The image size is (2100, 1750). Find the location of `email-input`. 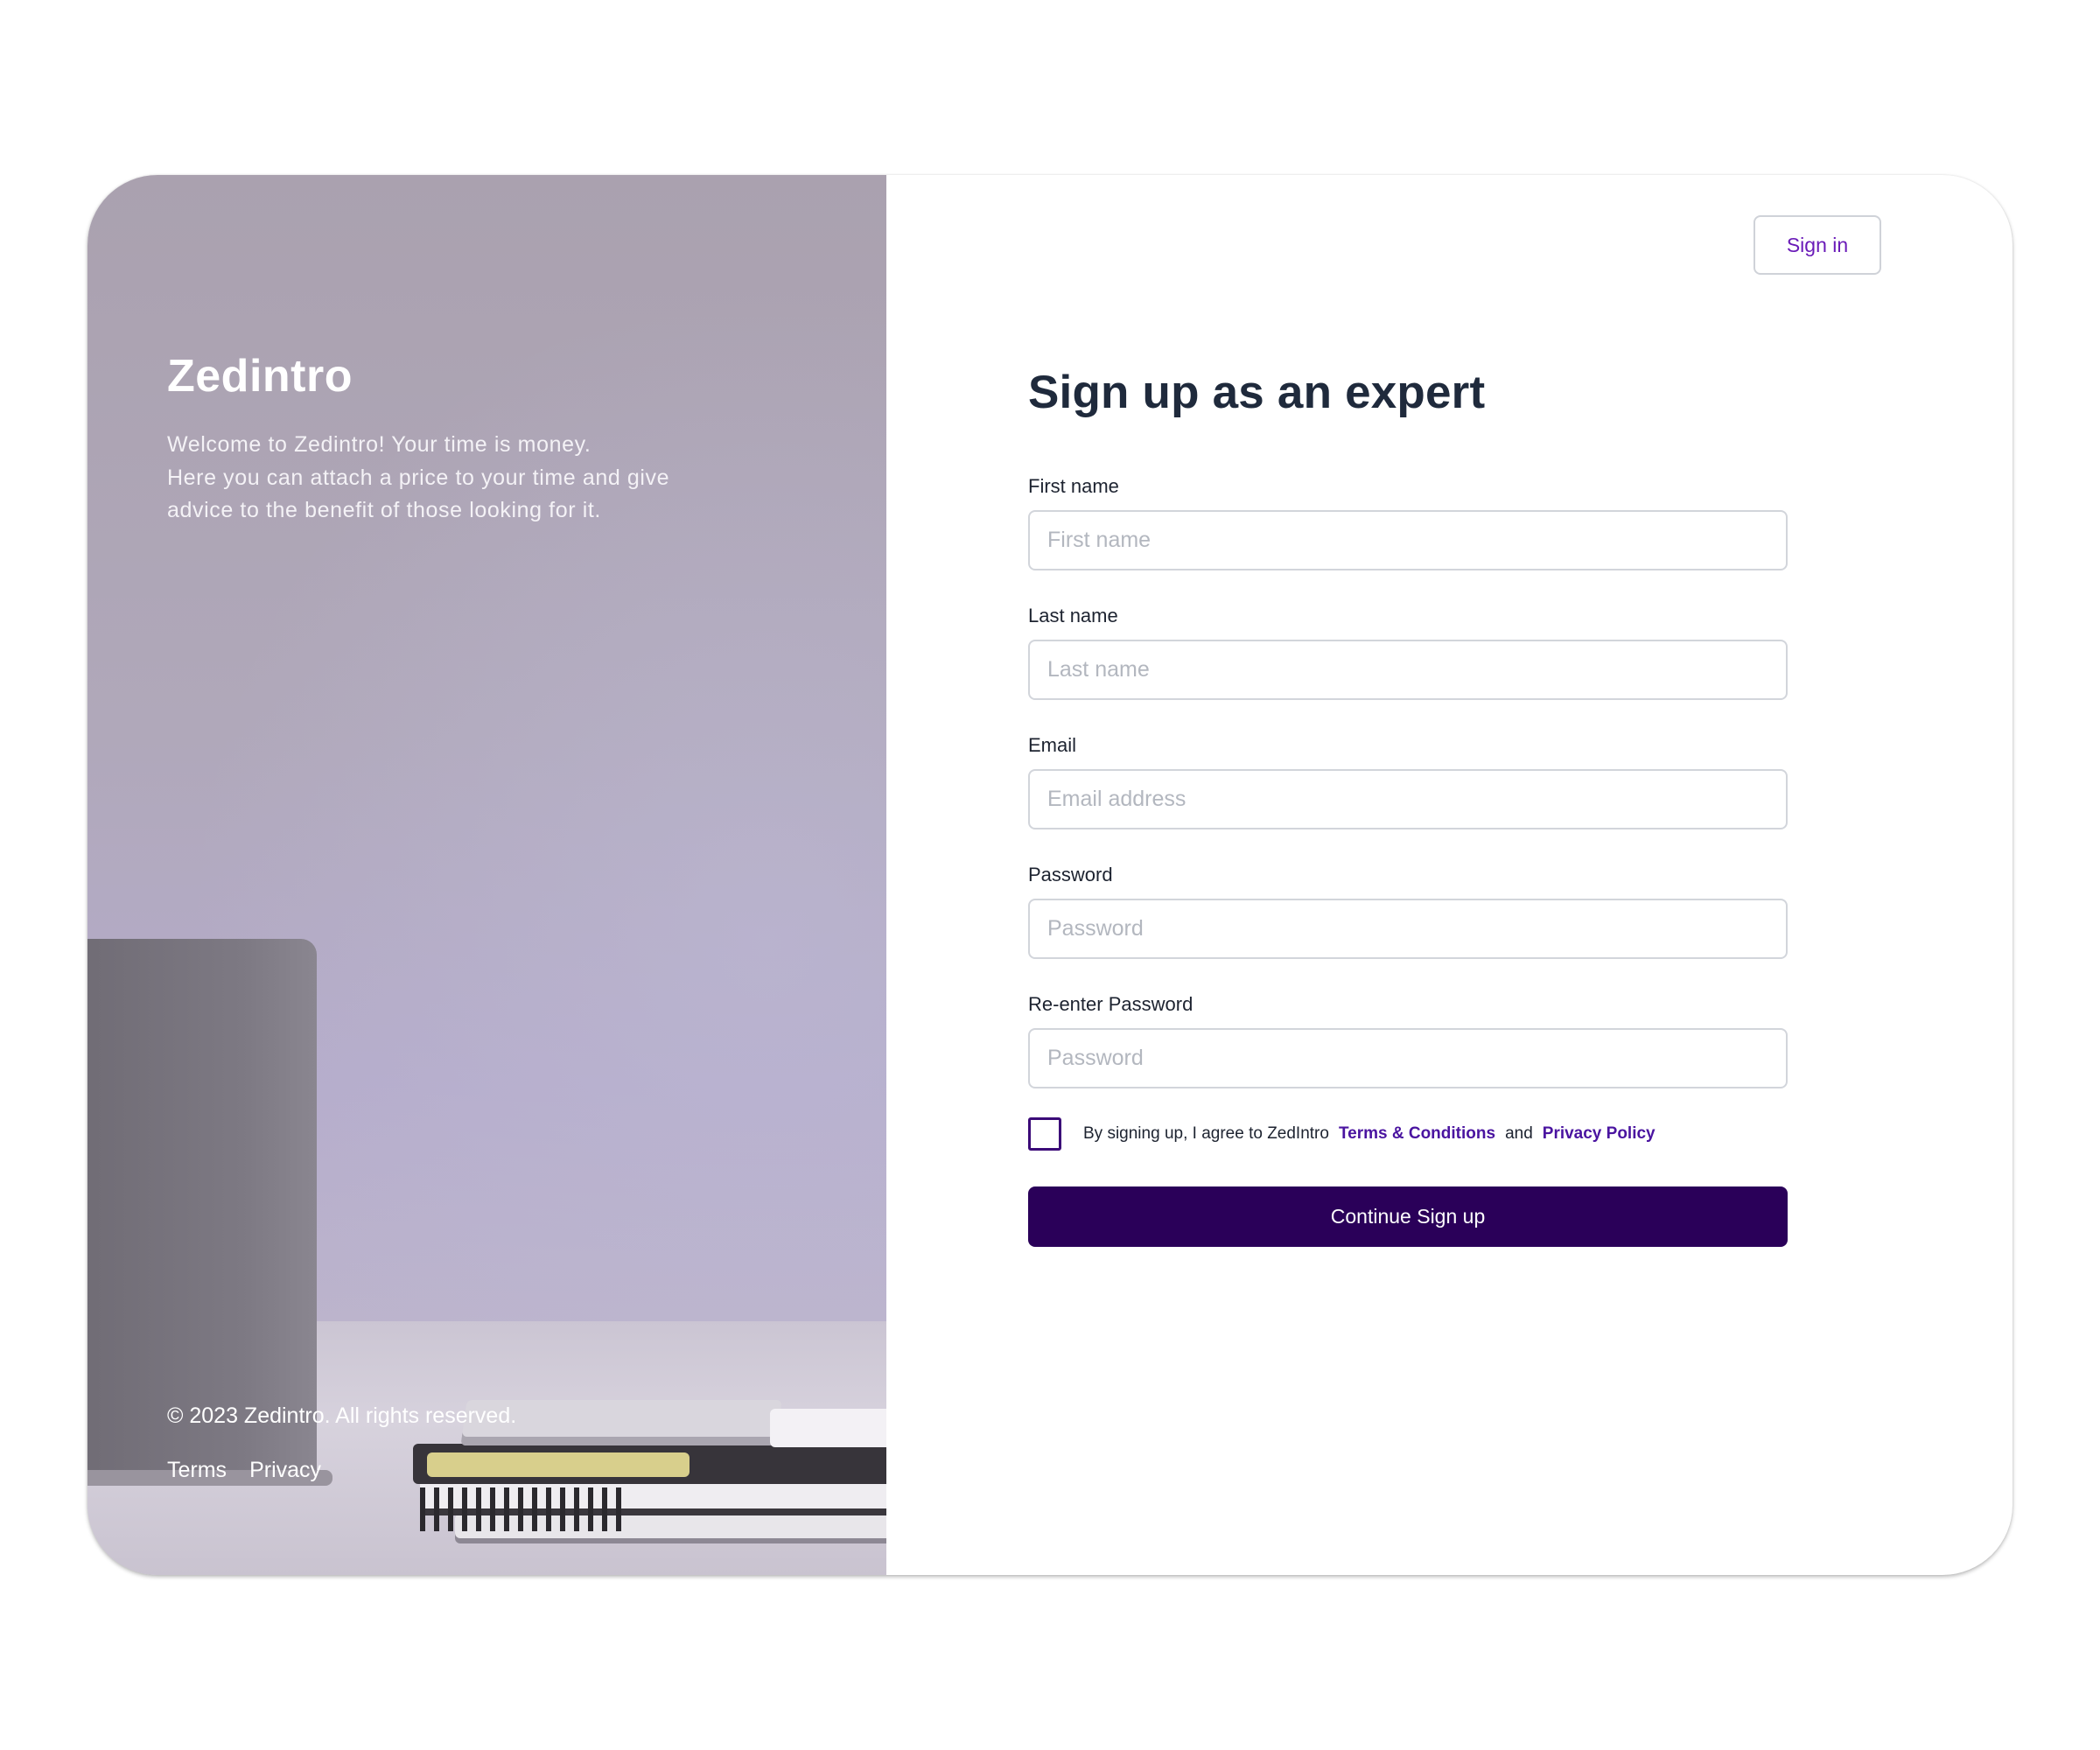

email-input is located at coordinates (1408, 799).